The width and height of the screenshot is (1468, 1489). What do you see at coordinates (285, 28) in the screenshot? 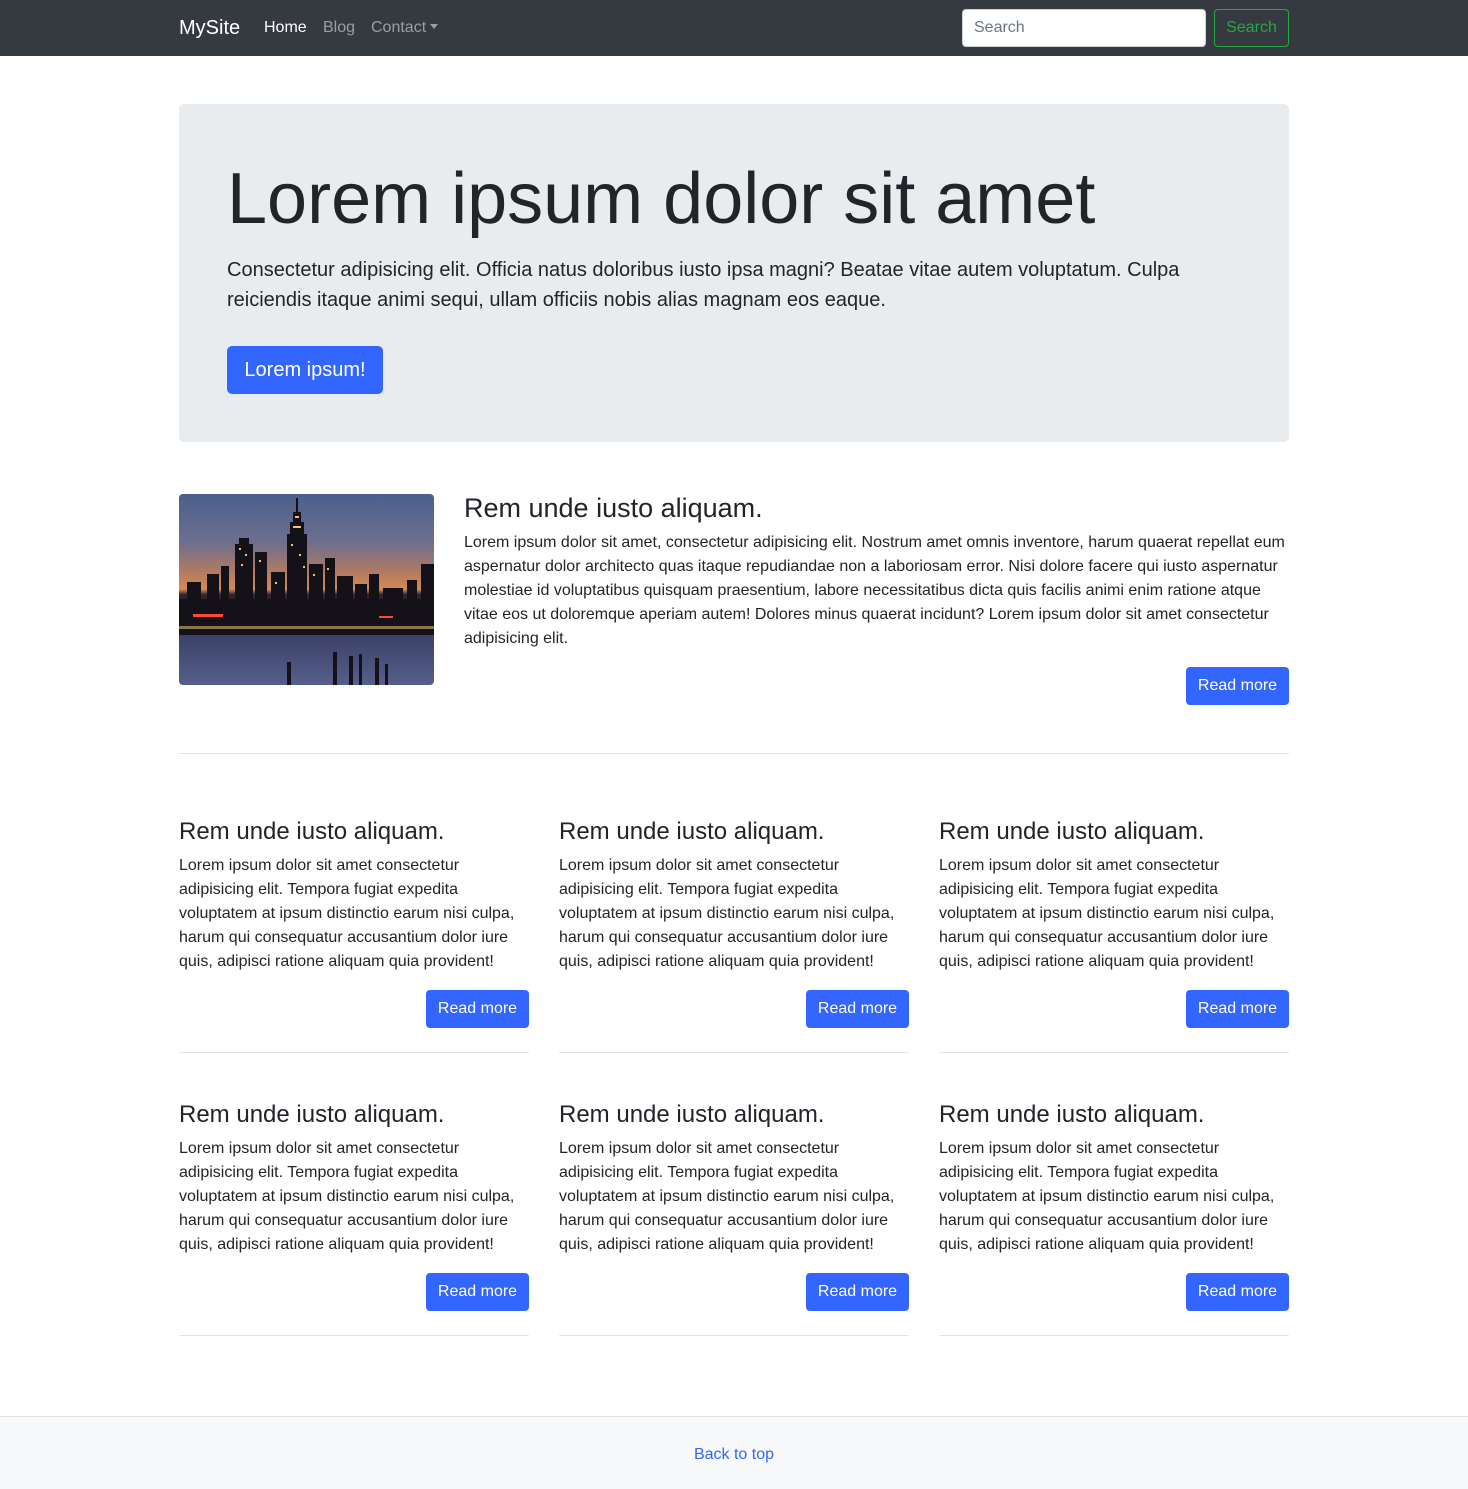
I see `nav-link-home: Home` at bounding box center [285, 28].